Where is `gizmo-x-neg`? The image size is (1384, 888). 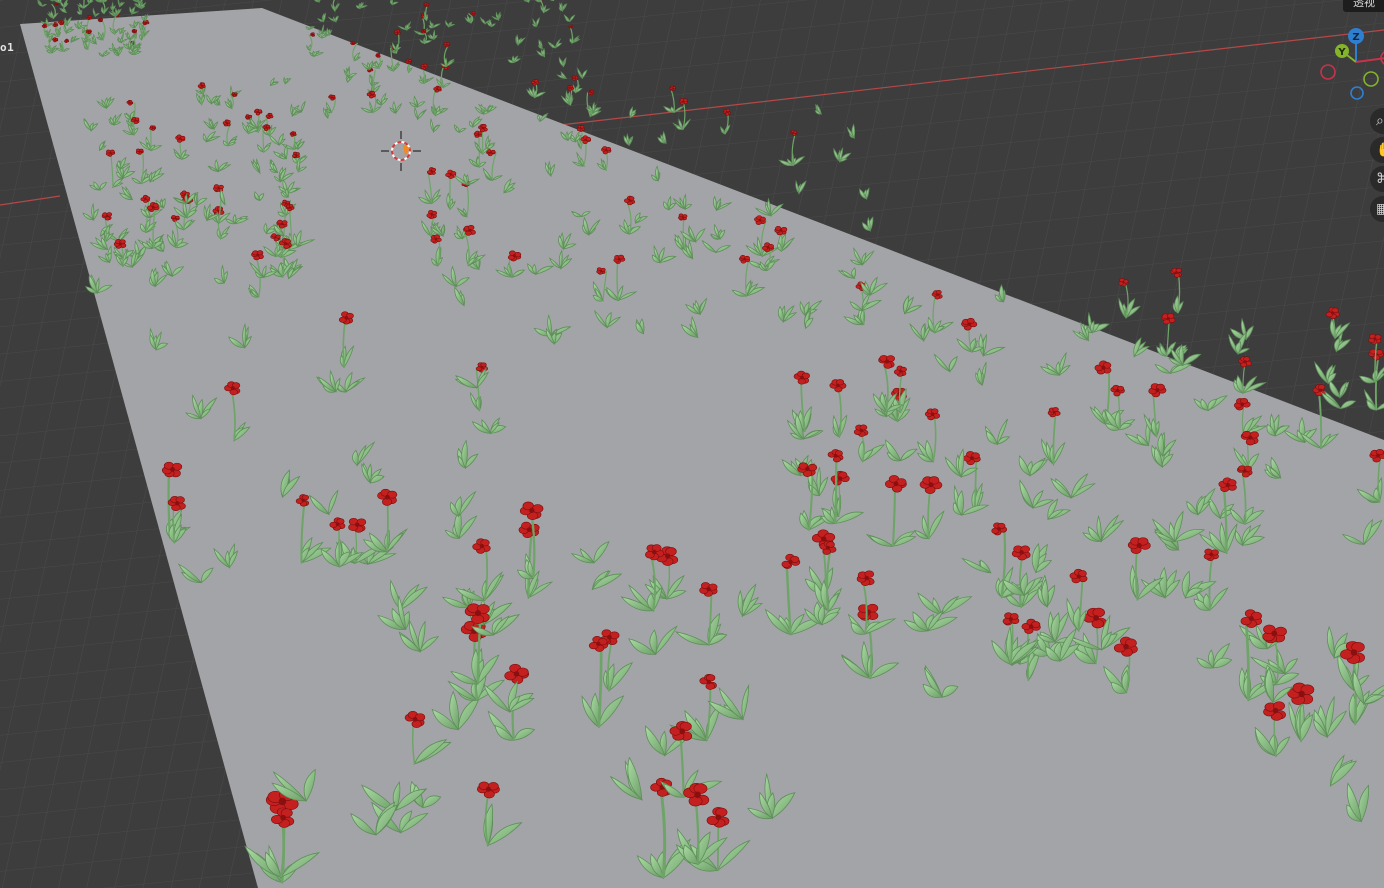 gizmo-x-neg is located at coordinates (1328, 72).